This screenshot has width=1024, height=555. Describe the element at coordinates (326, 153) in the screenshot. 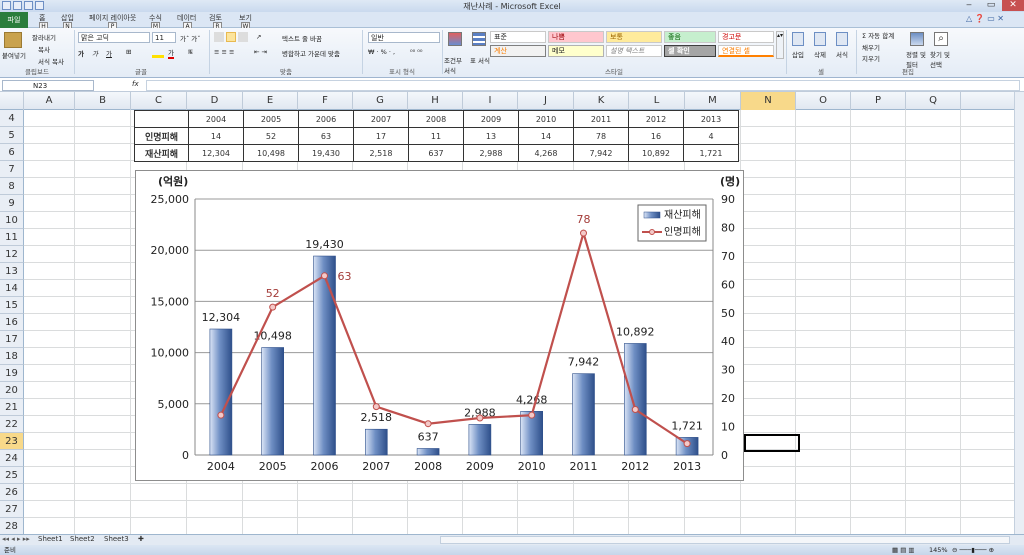

I see `table-cell: 19,430` at that location.